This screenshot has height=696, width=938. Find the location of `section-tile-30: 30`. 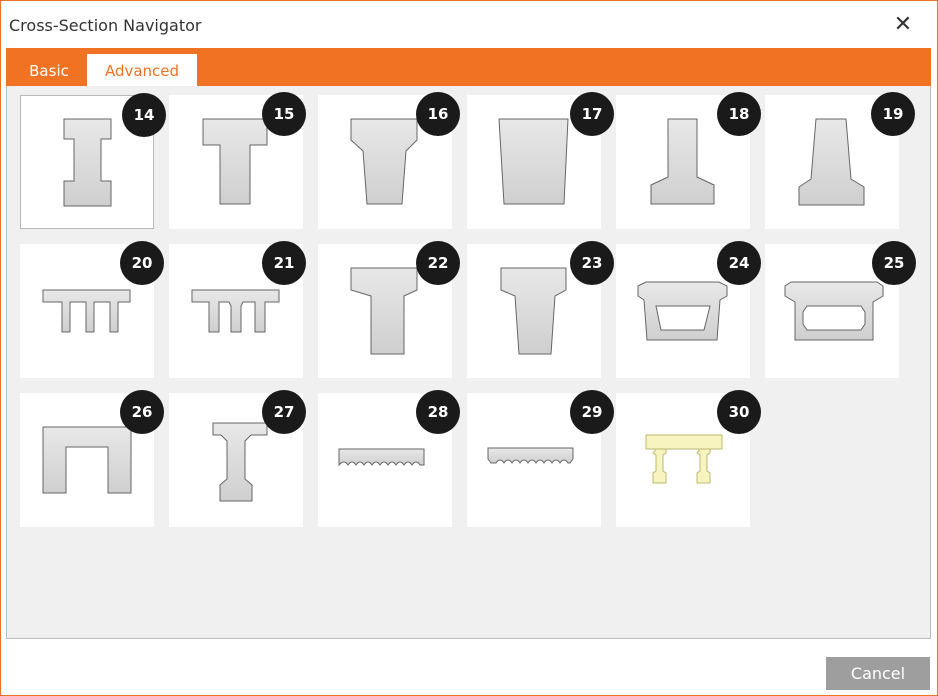

section-tile-30: 30 is located at coordinates (688, 458).